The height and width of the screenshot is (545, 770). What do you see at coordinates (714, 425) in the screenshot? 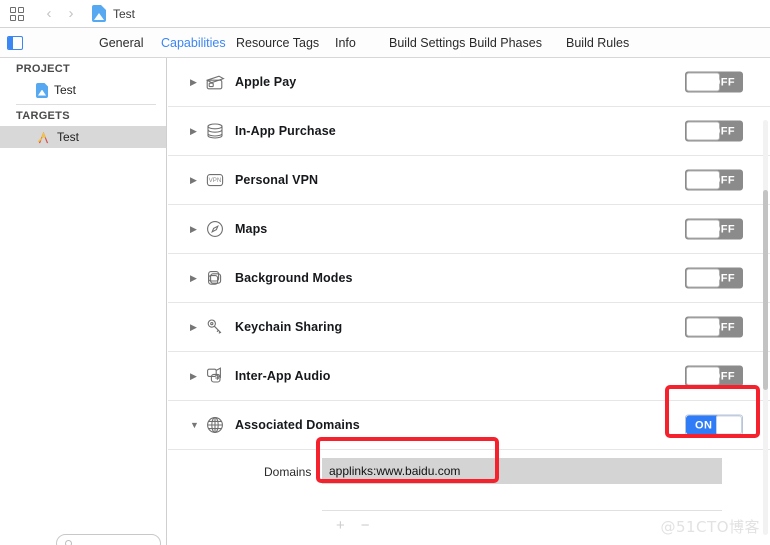
I see `capability-toggle: ON` at bounding box center [714, 425].